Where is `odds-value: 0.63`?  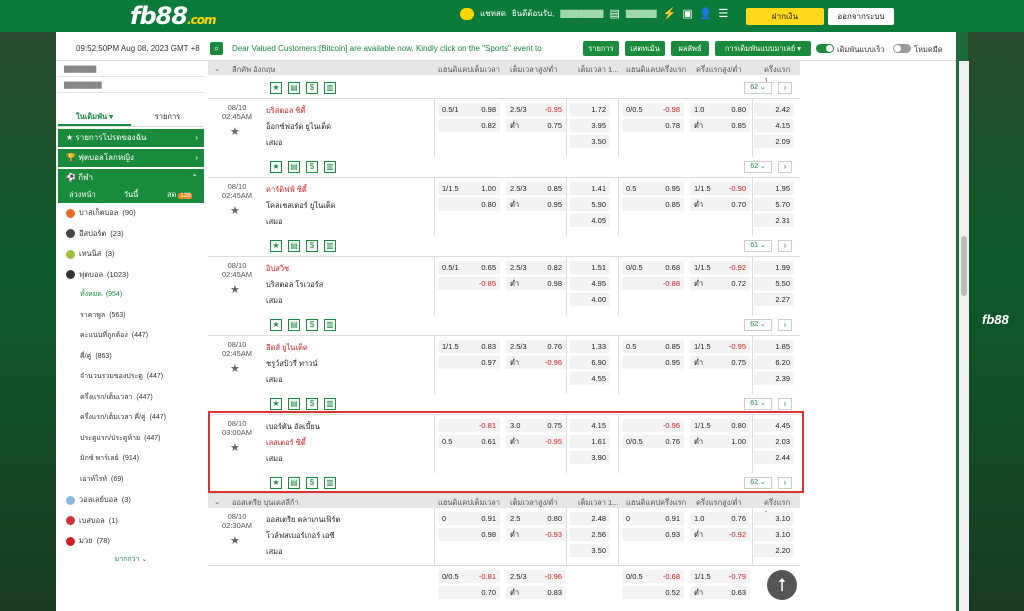
odds-value: 0.63 is located at coordinates (736, 592).